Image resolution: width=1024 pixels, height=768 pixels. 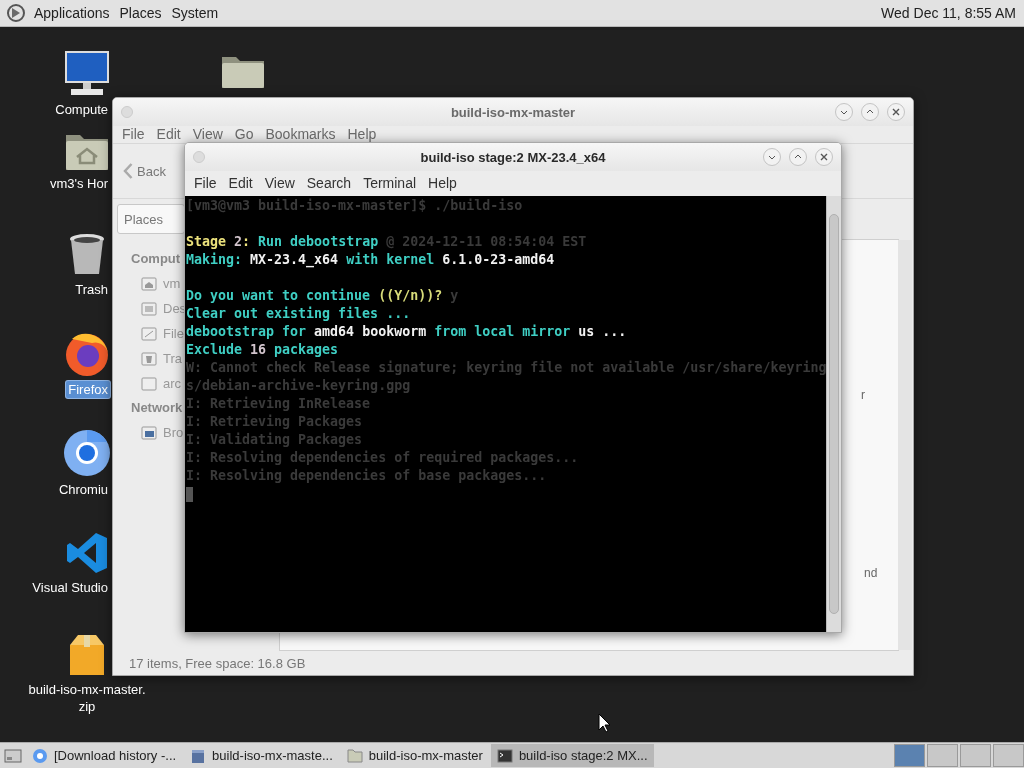 What do you see at coordinates (279, 404) in the screenshot?
I see `terminal-line: I: Retrieving InRelease` at bounding box center [279, 404].